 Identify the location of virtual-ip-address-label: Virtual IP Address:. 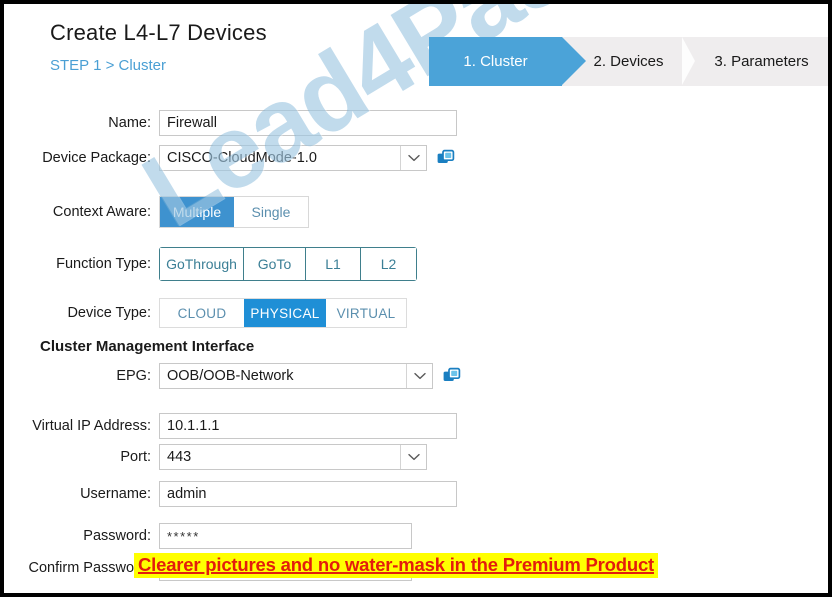
(91, 426).